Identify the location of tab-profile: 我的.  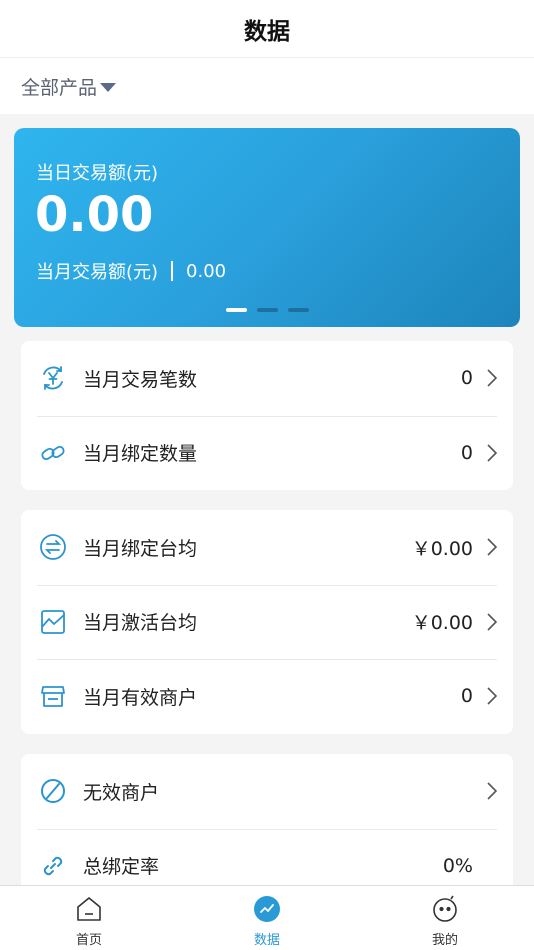
(445, 918).